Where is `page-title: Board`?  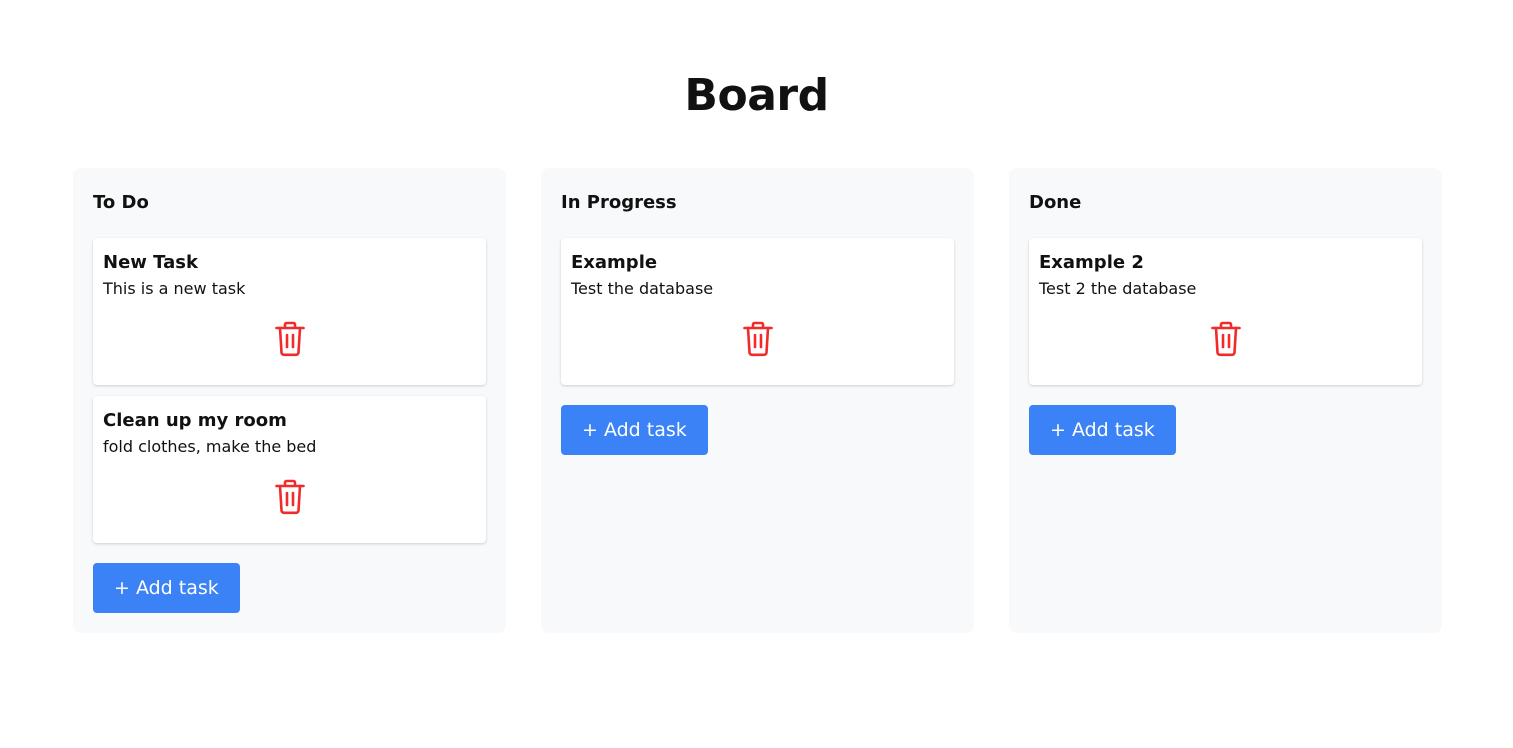
page-title: Board is located at coordinates (756, 95).